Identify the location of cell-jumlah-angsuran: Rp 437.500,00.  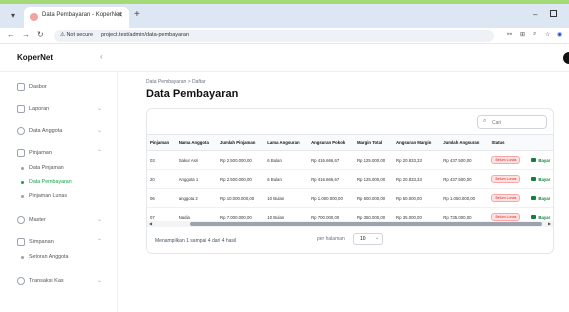
(464, 179).